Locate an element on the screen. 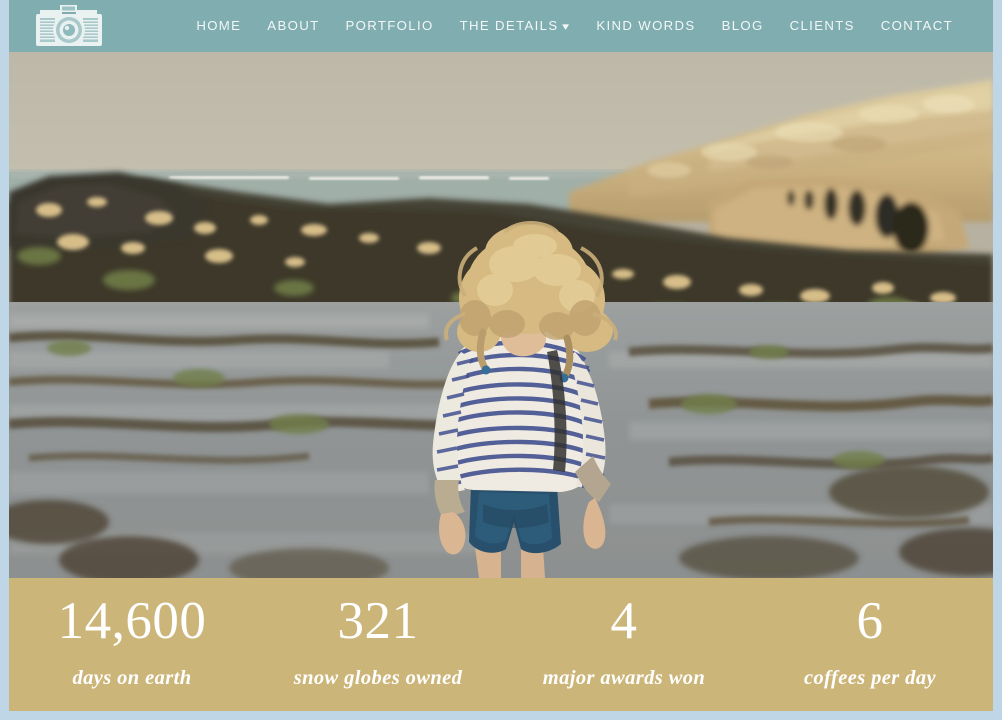 This screenshot has height=720, width=1002. stat-item: 14,600 days on earth is located at coordinates (132, 634).